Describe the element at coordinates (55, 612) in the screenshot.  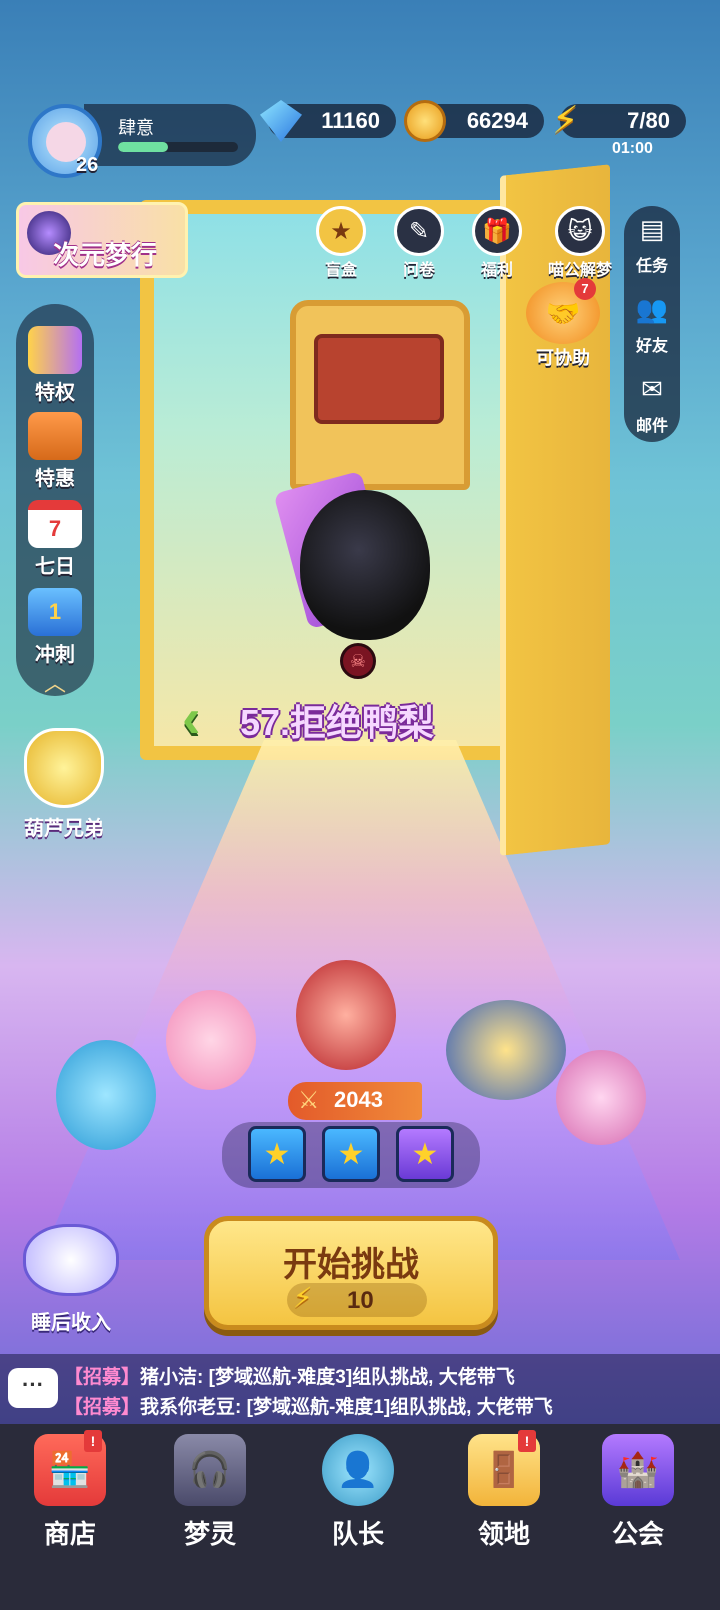
I see `sprint-medal-icon: 1` at that location.